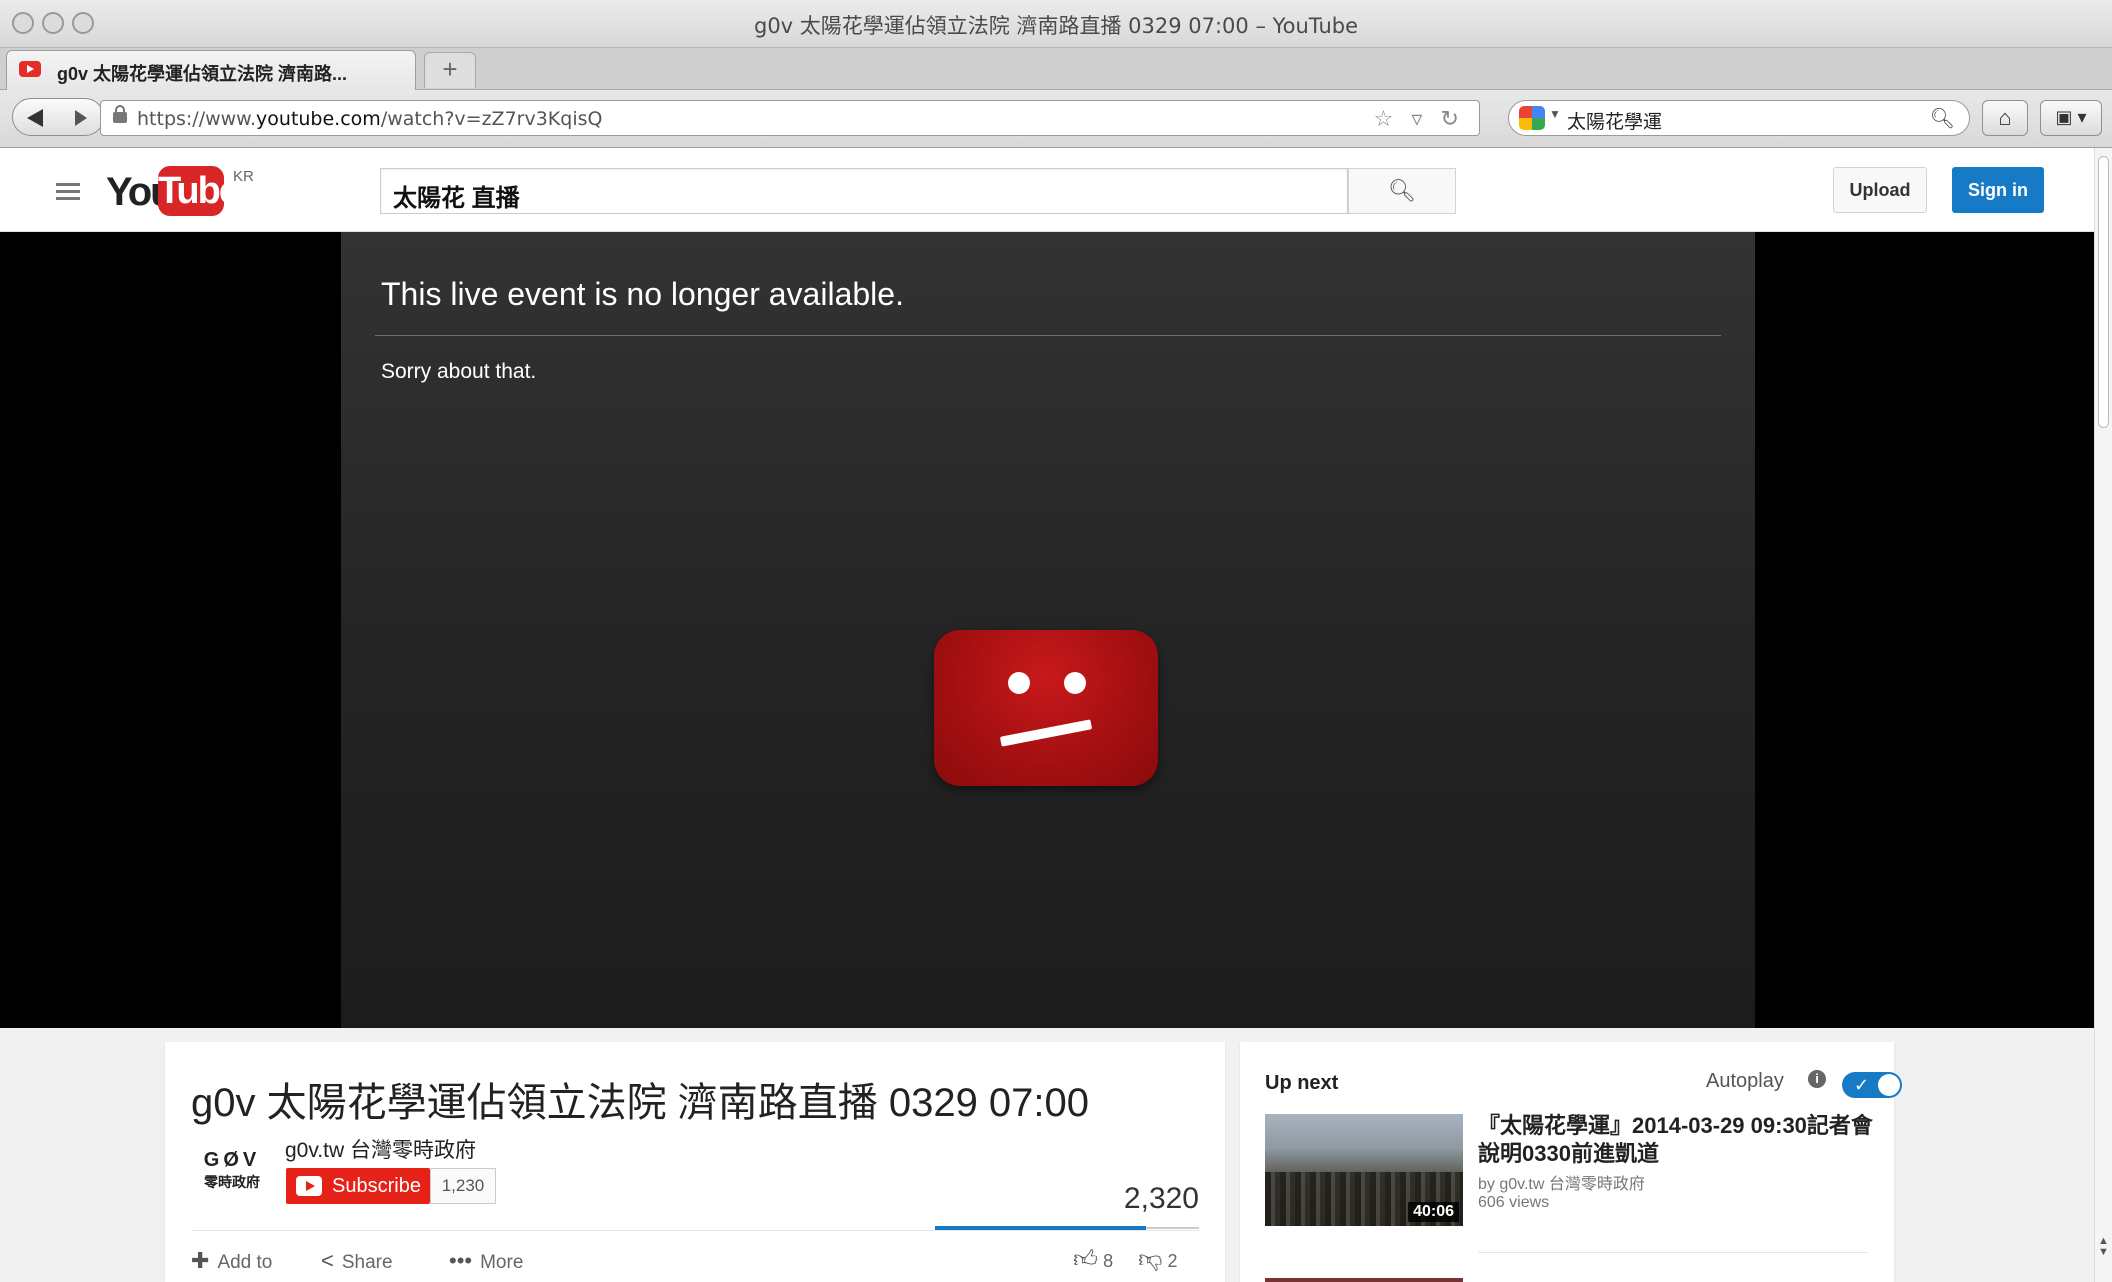 This screenshot has width=2112, height=1282. I want to click on search-query-text: 太陽花 直播, so click(456, 198).